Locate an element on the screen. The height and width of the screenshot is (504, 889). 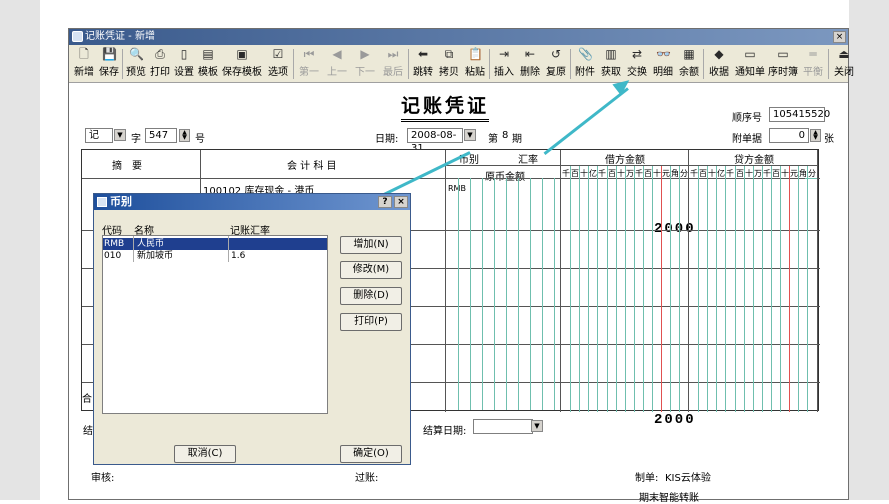
digit-unit-label: 亿 is located at coordinates (721, 173).